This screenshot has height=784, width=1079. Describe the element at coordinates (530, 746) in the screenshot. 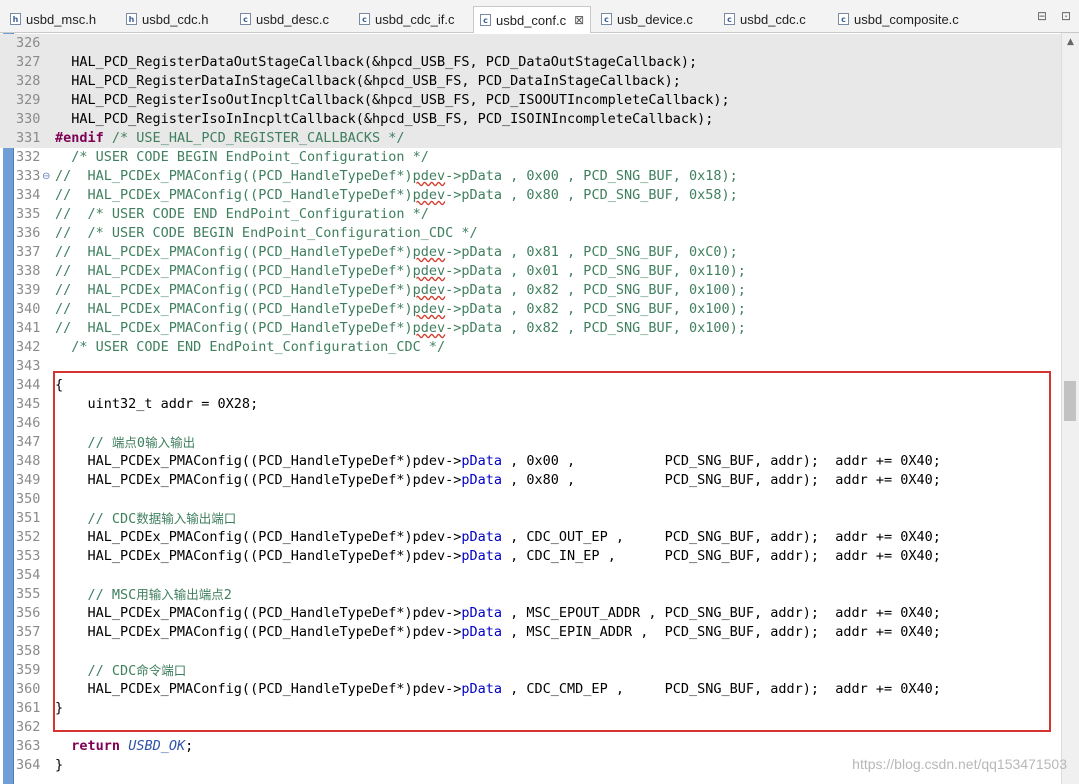

I see `code-line: 363 return USBD_OK;` at that location.